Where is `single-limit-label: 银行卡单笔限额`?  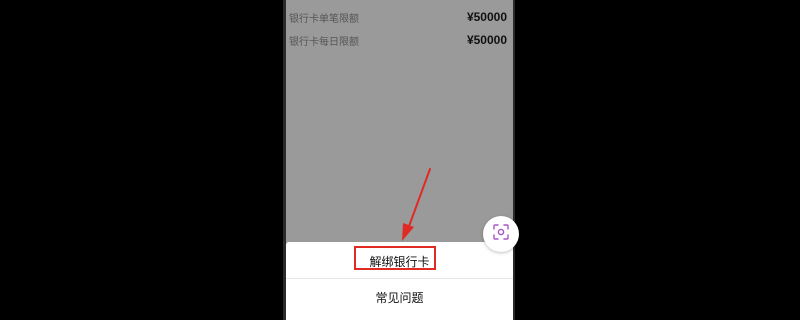 single-limit-label: 银行卡单笔限额 is located at coordinates (324, 19).